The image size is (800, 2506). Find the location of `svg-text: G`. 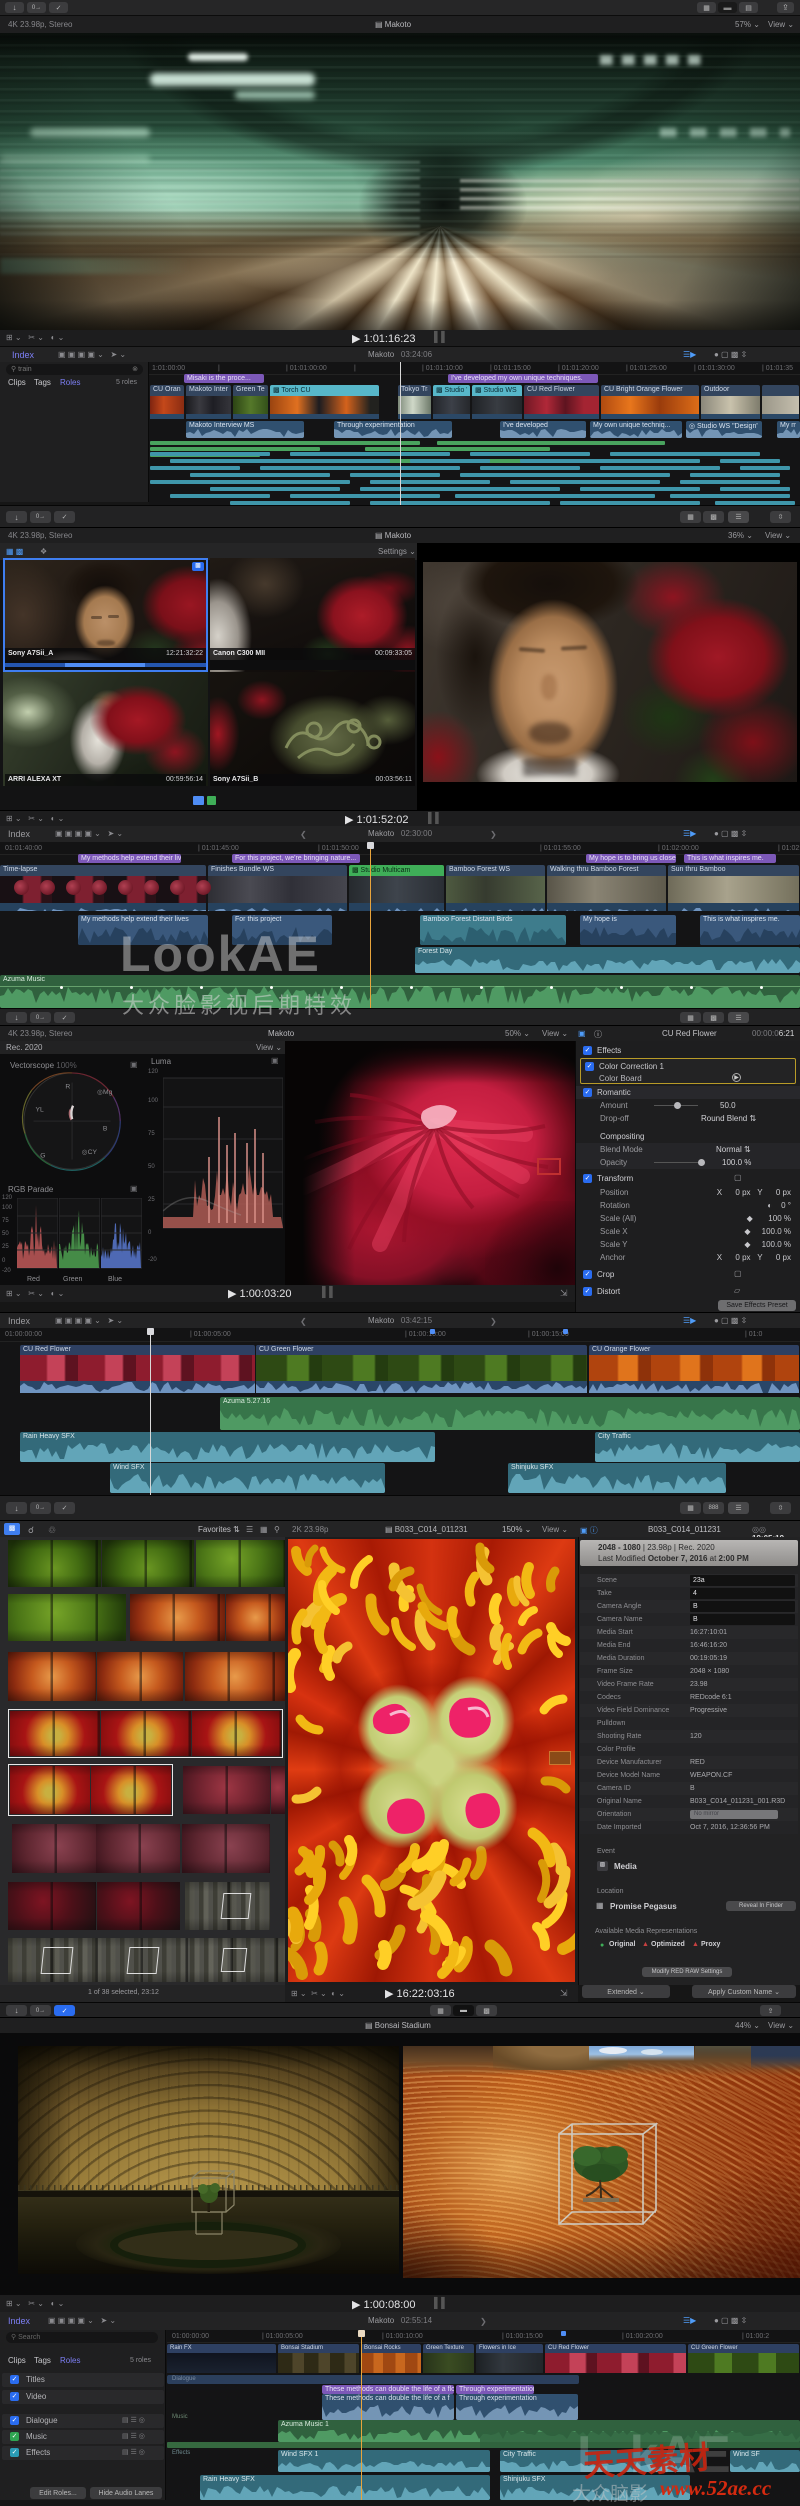

svg-text: G is located at coordinates (42, 1156).